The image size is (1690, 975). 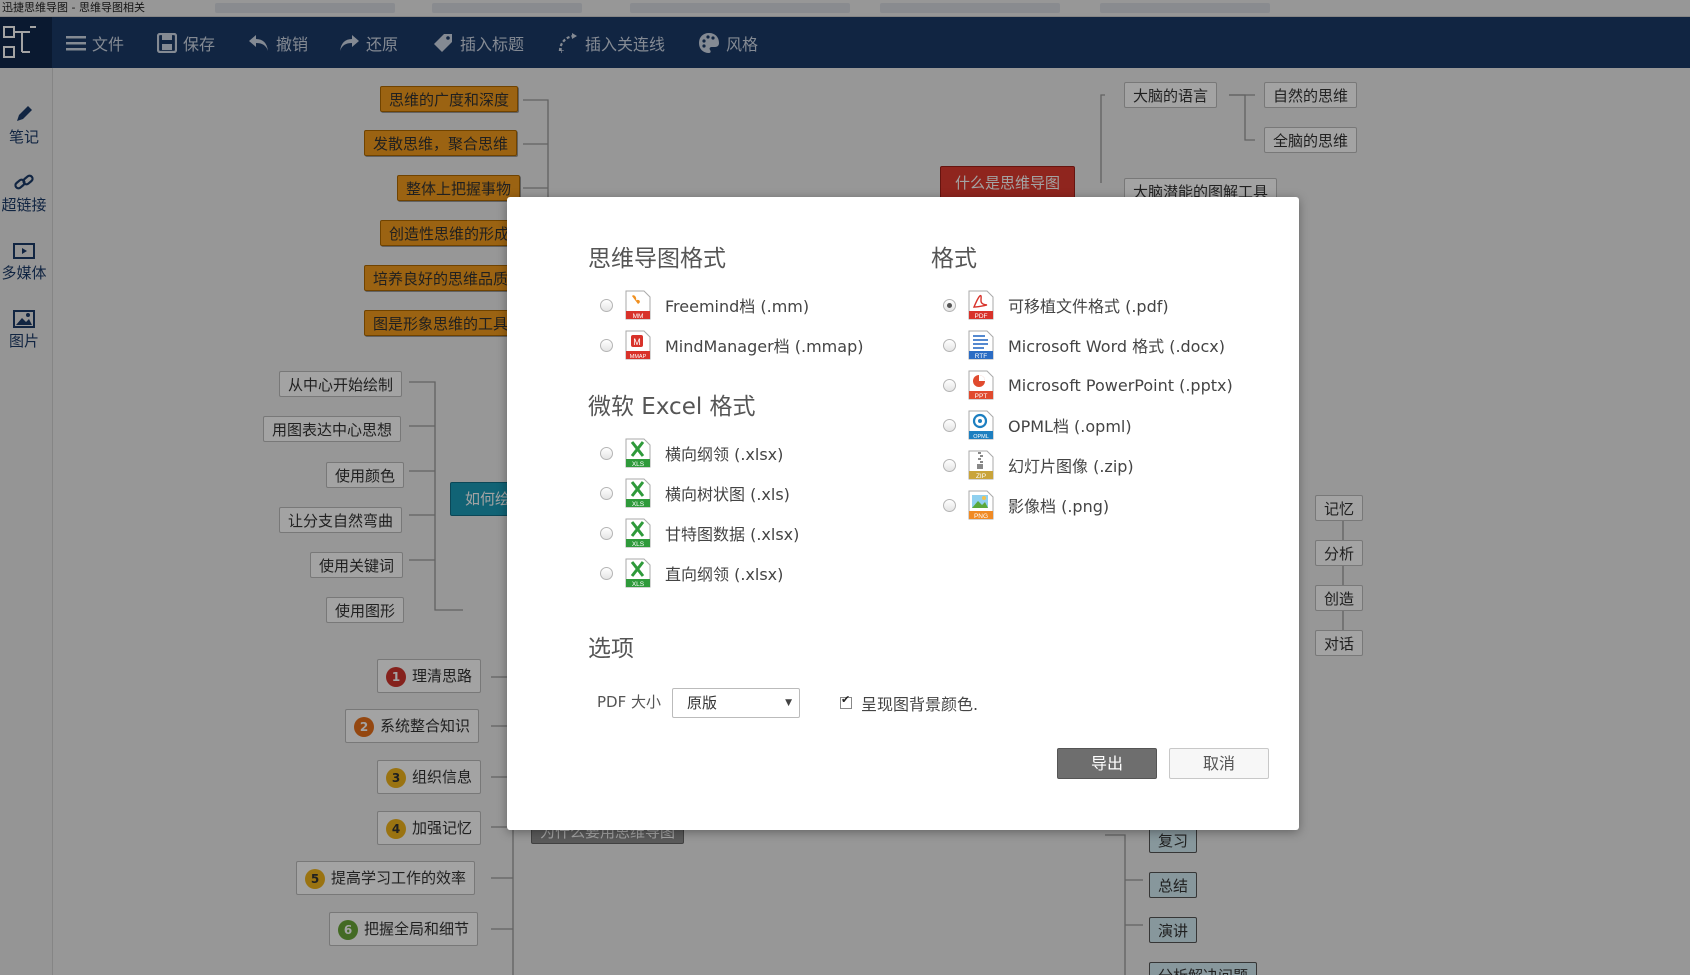 I want to click on mindmap-format-title: 思维导图格式, so click(x=657, y=259).